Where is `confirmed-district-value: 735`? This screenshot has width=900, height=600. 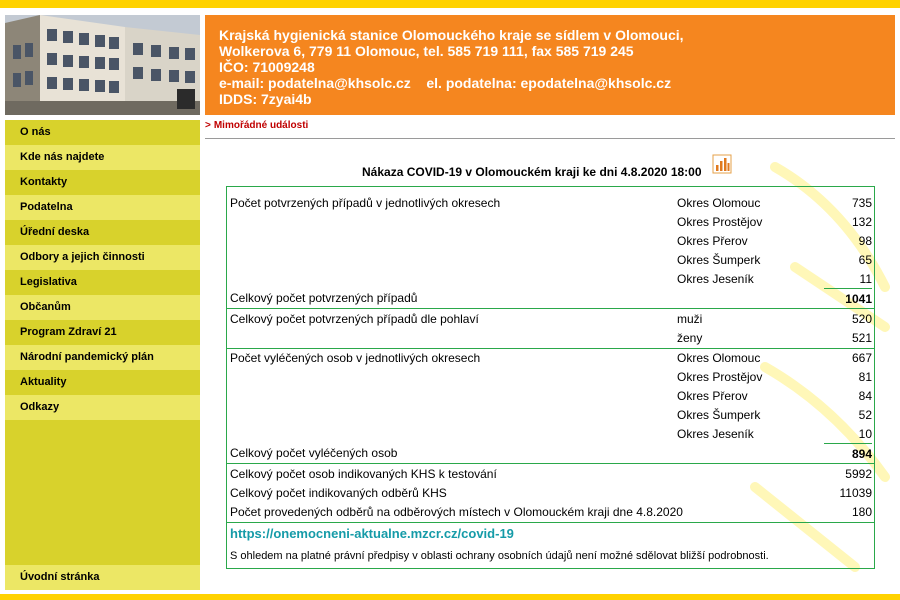
confirmed-district-value: 735 is located at coordinates (861, 203).